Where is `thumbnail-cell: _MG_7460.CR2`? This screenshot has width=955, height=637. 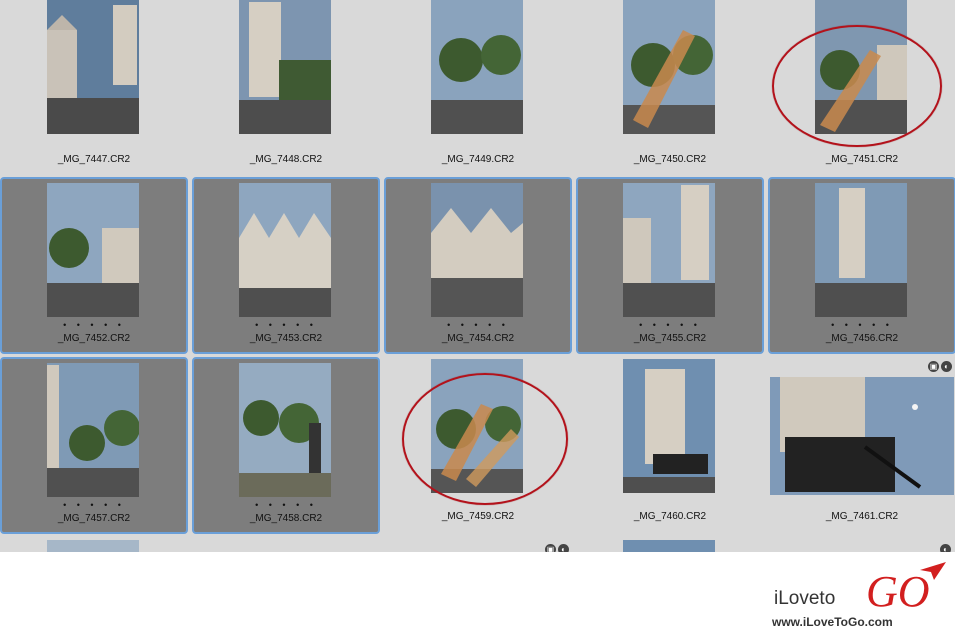
thumbnail-cell: _MG_7460.CR2 is located at coordinates (670, 445).